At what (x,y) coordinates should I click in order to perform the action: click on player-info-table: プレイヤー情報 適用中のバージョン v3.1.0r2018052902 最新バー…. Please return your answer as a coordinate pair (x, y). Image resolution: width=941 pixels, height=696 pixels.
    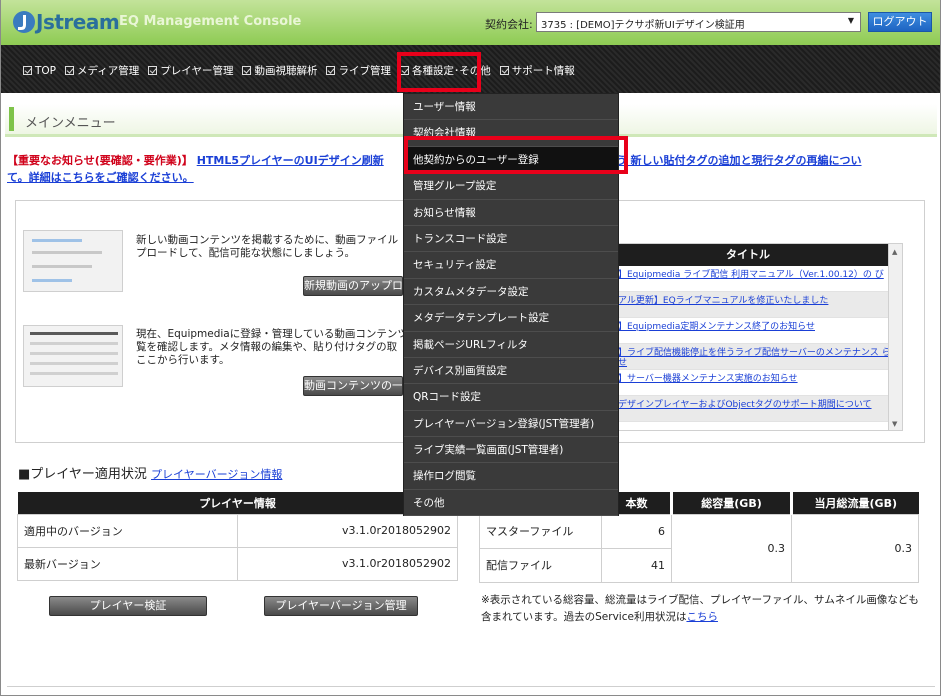
    Looking at the image, I should click on (237, 536).